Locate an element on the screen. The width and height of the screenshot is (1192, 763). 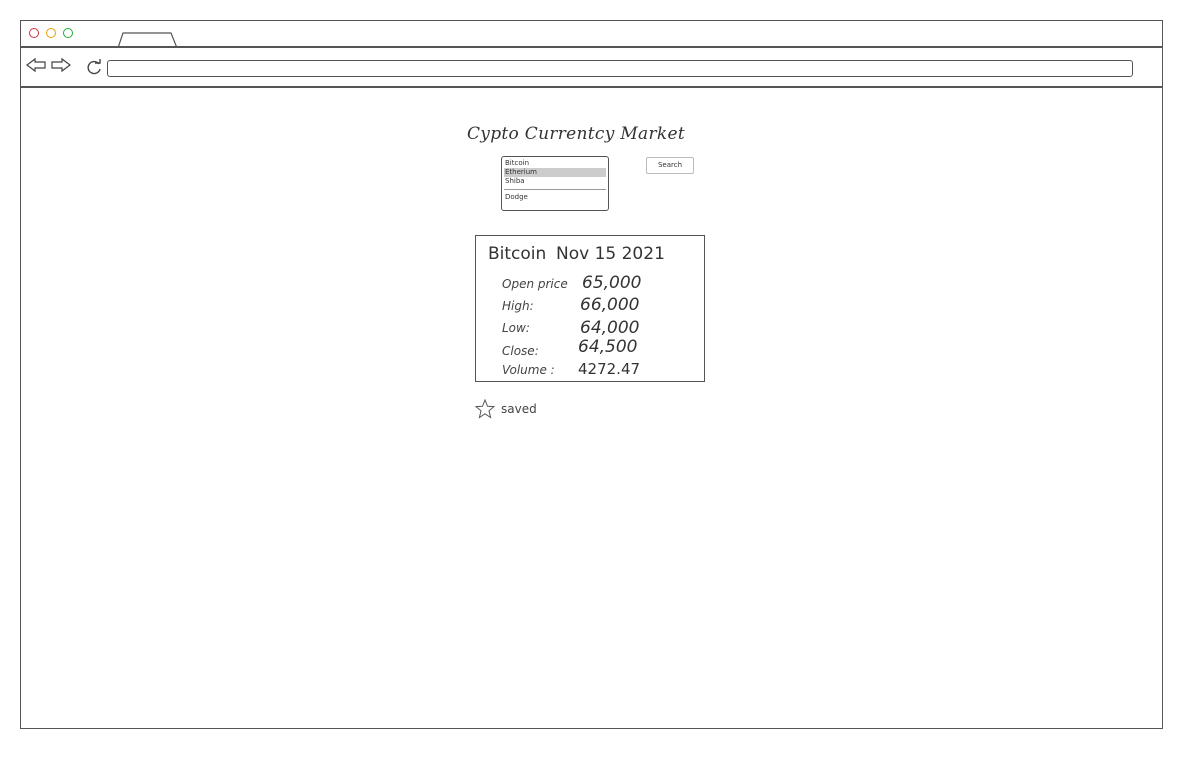
coin-option: Dodge is located at coordinates (555, 195).